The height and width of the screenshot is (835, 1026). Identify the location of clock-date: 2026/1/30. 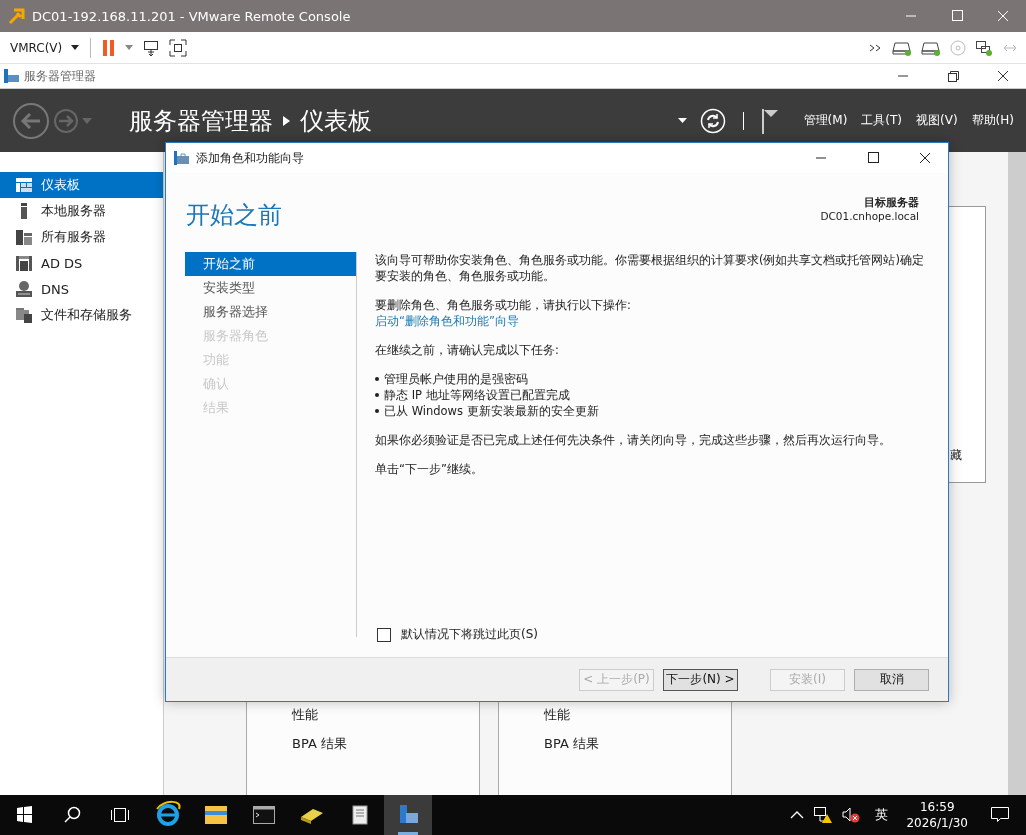
(937, 823).